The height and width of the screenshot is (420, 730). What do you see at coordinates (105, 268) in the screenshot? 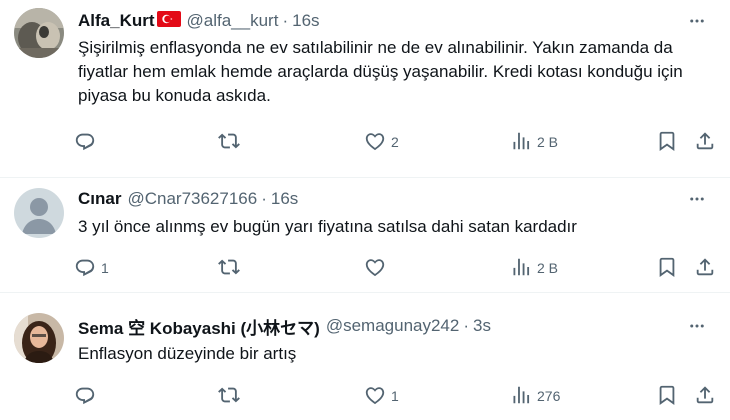
I see `reply-count: 1` at bounding box center [105, 268].